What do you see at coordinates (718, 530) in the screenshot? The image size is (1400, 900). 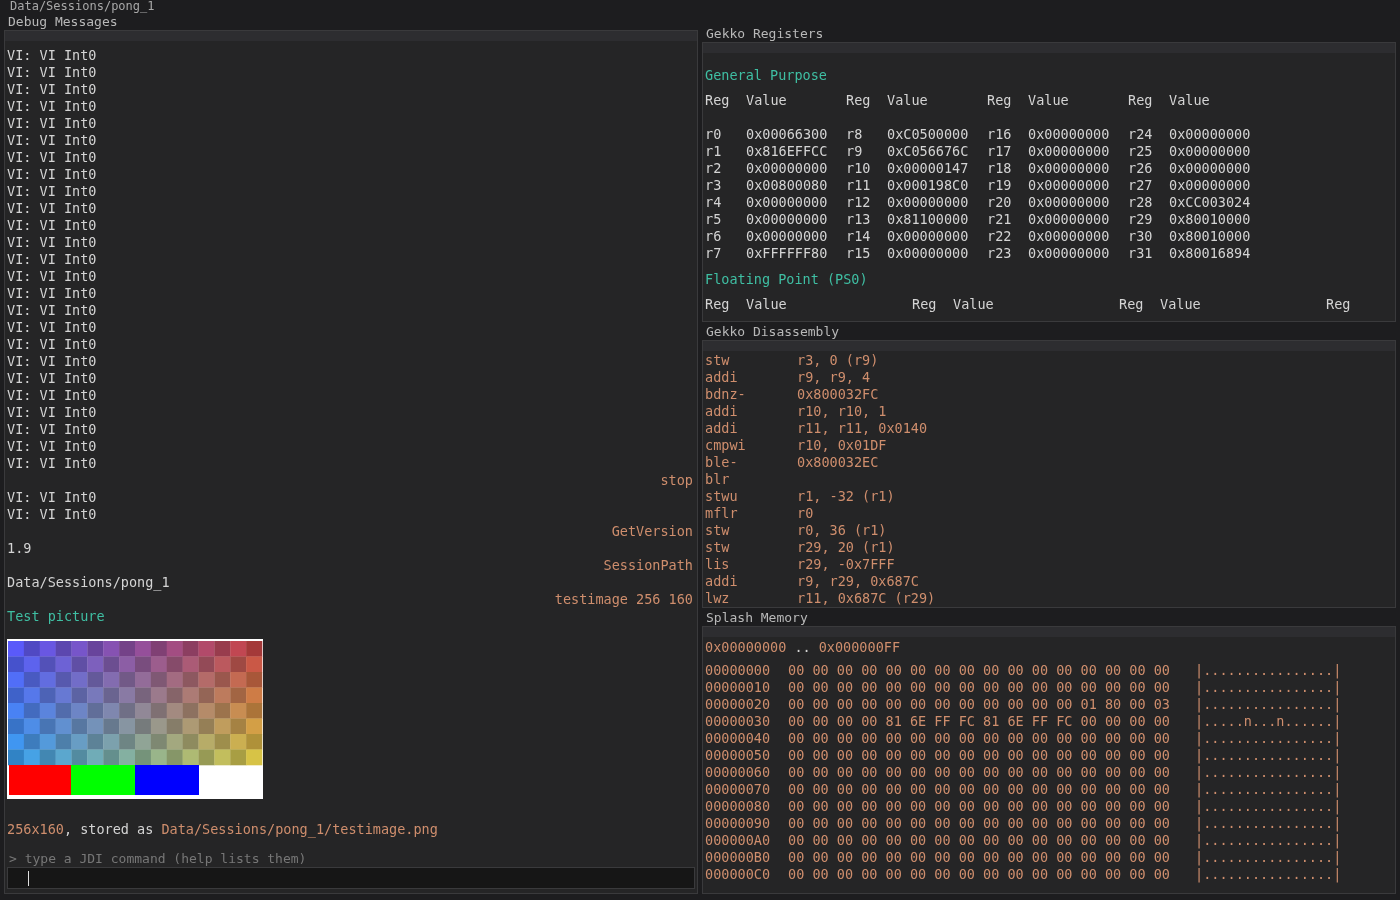 I see `mnemonic: stw` at bounding box center [718, 530].